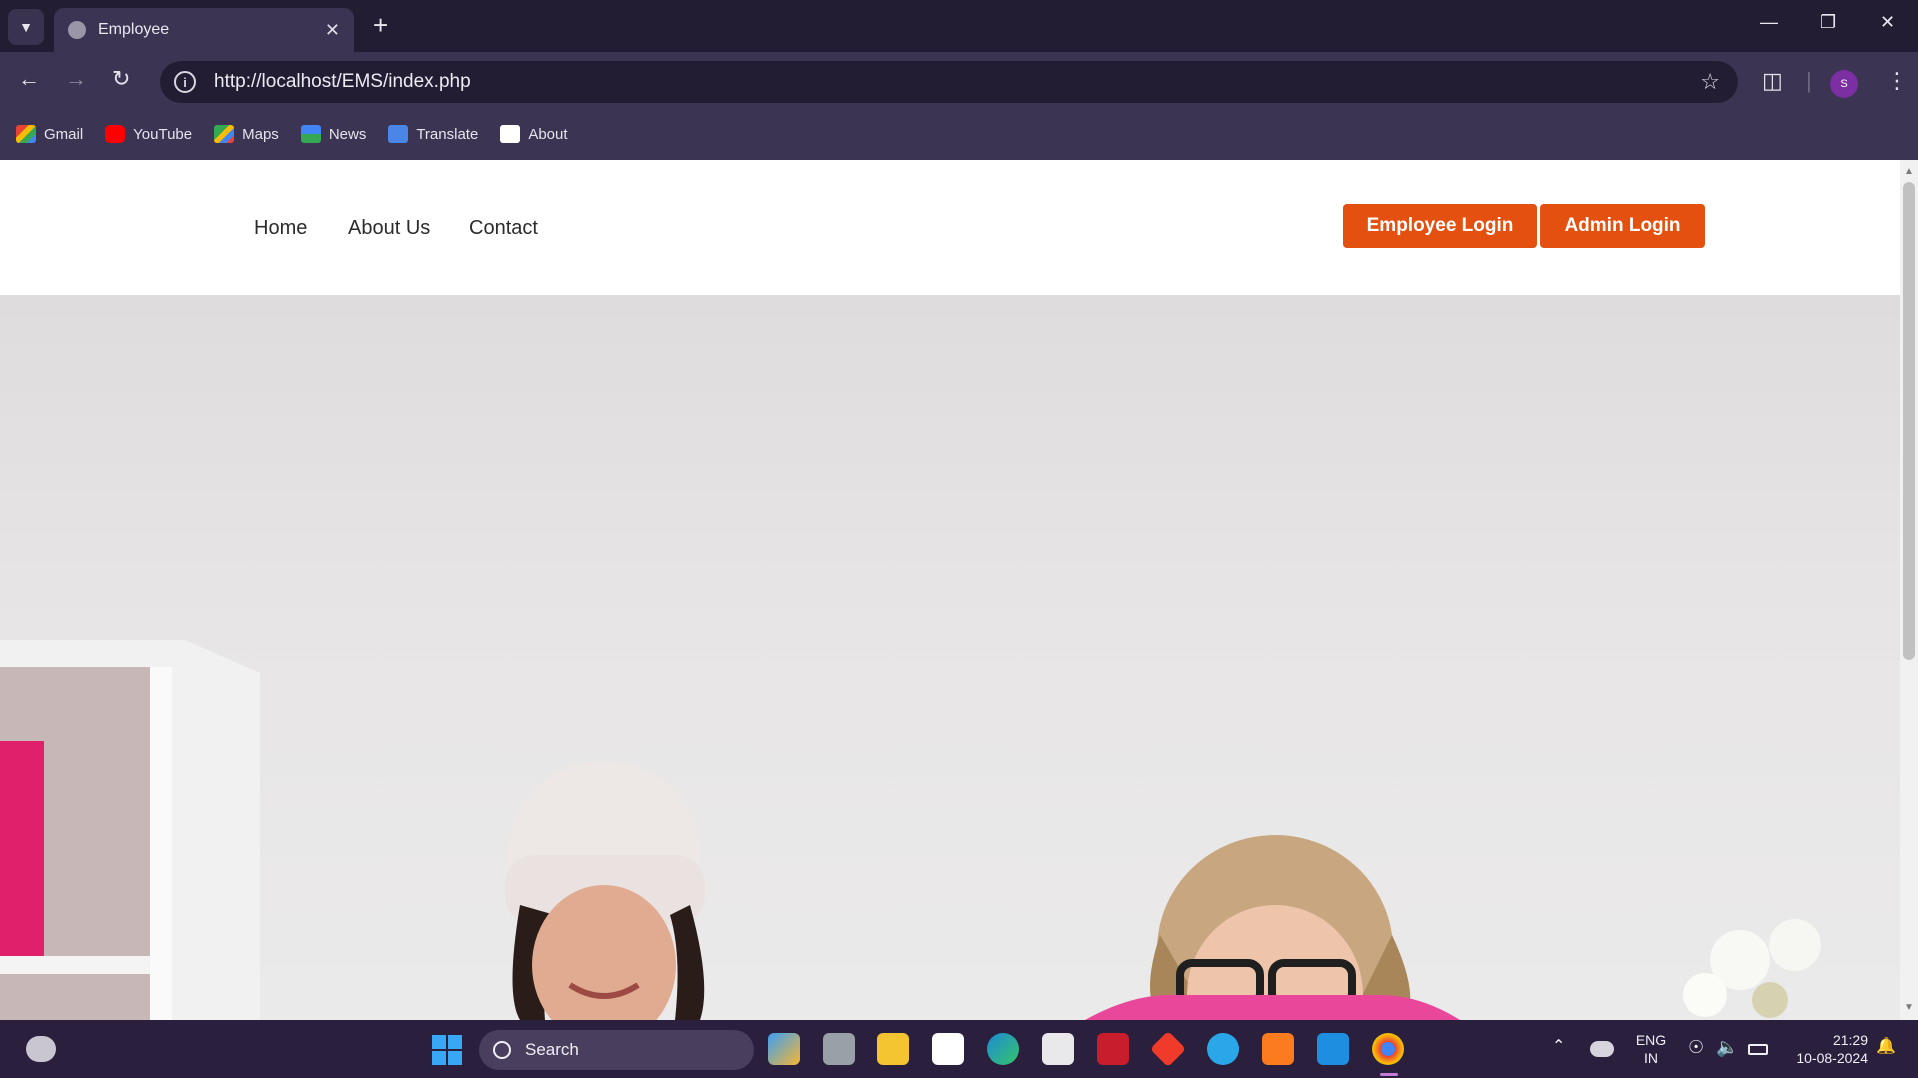 The image size is (1918, 1078). I want to click on active-app-indicator, so click(1389, 1074).